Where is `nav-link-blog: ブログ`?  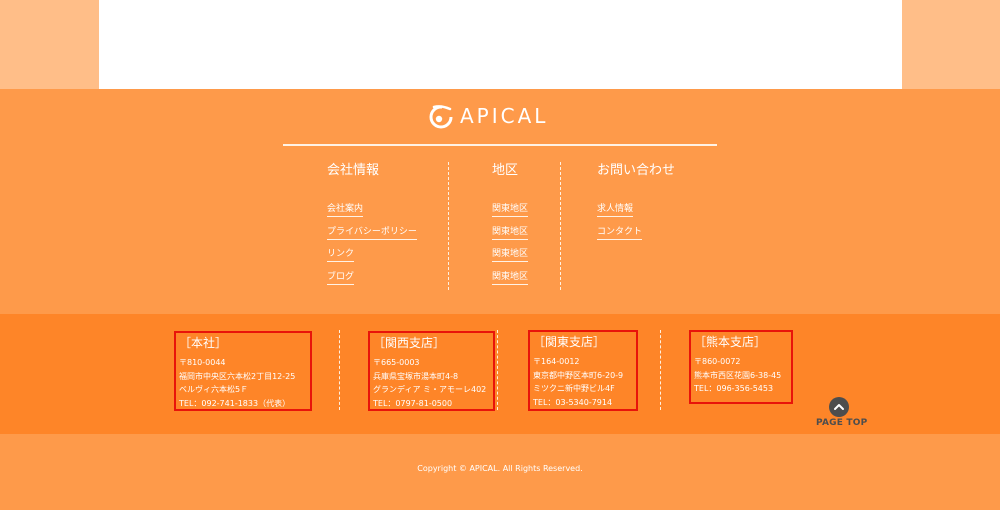 nav-link-blog: ブログ is located at coordinates (341, 277).